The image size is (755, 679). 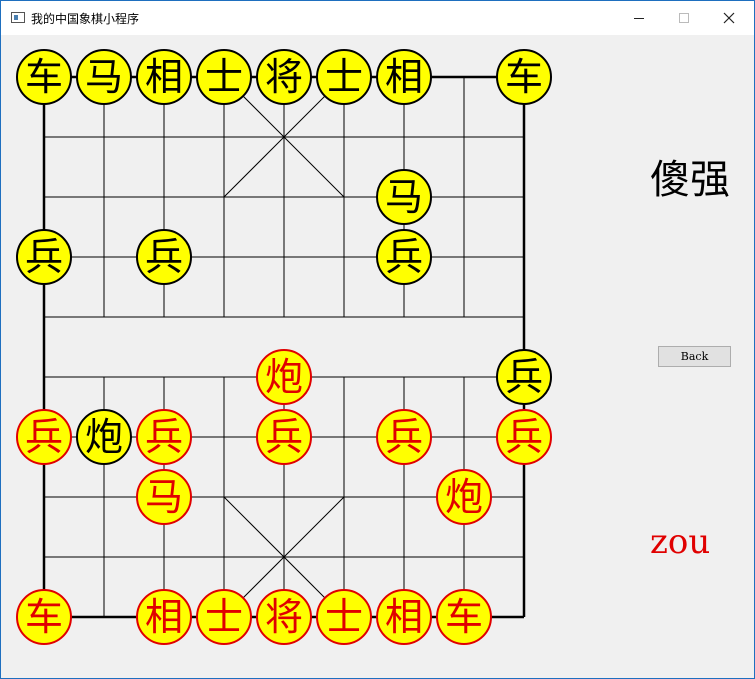 What do you see at coordinates (284, 617) in the screenshot?
I see `chess-piece-red: 将` at bounding box center [284, 617].